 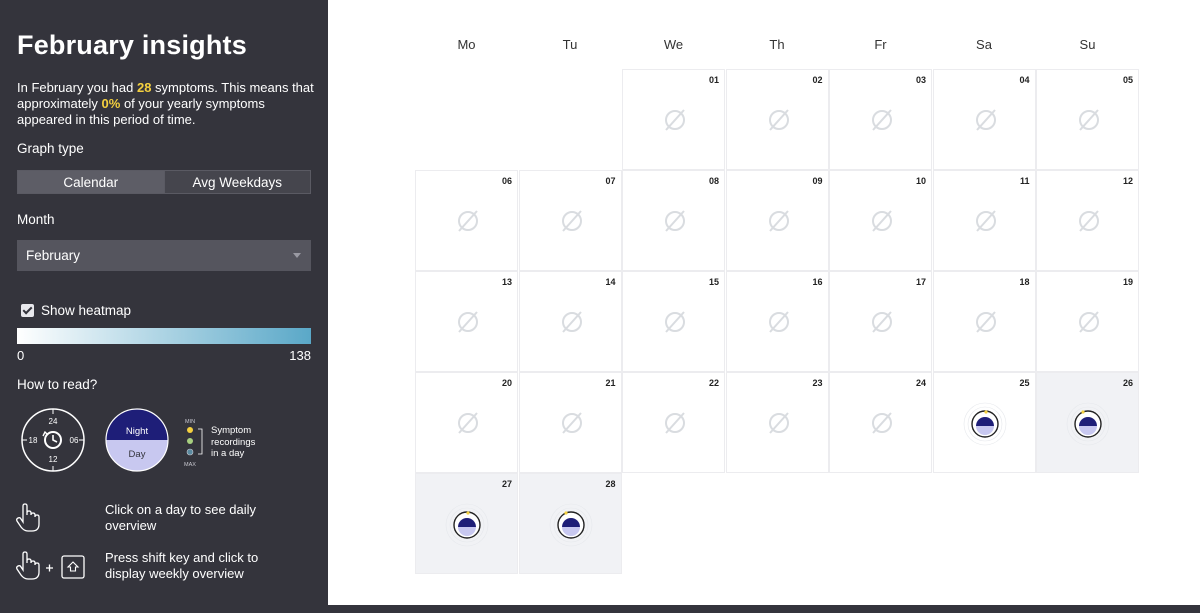 What do you see at coordinates (233, 442) in the screenshot?
I see `legend-line: recordings` at bounding box center [233, 442].